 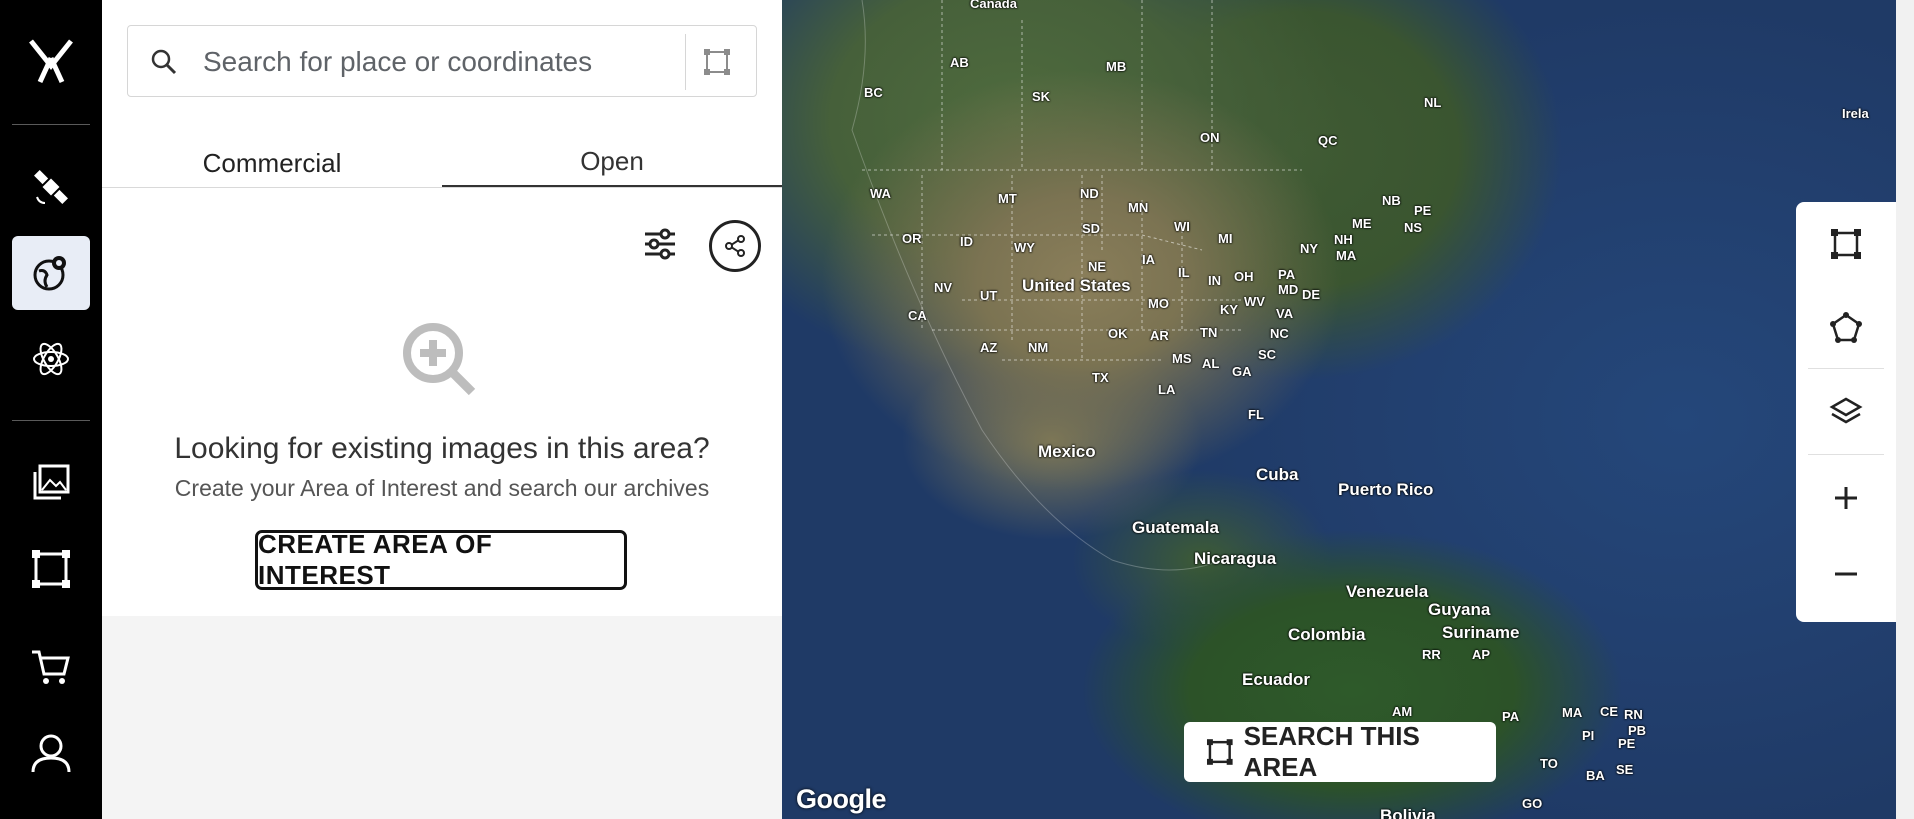 What do you see at coordinates (1288, 289) in the screenshot?
I see `map-label: MD` at bounding box center [1288, 289].